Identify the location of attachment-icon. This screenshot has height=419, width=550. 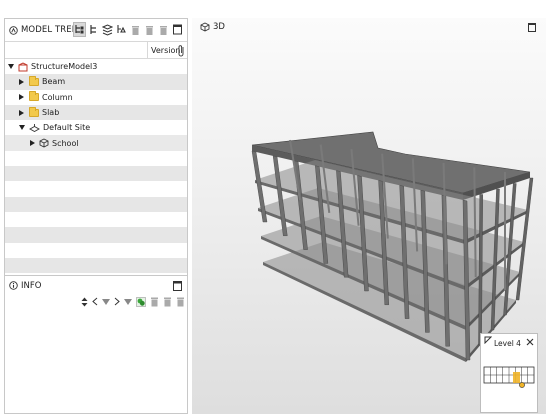
(181, 50).